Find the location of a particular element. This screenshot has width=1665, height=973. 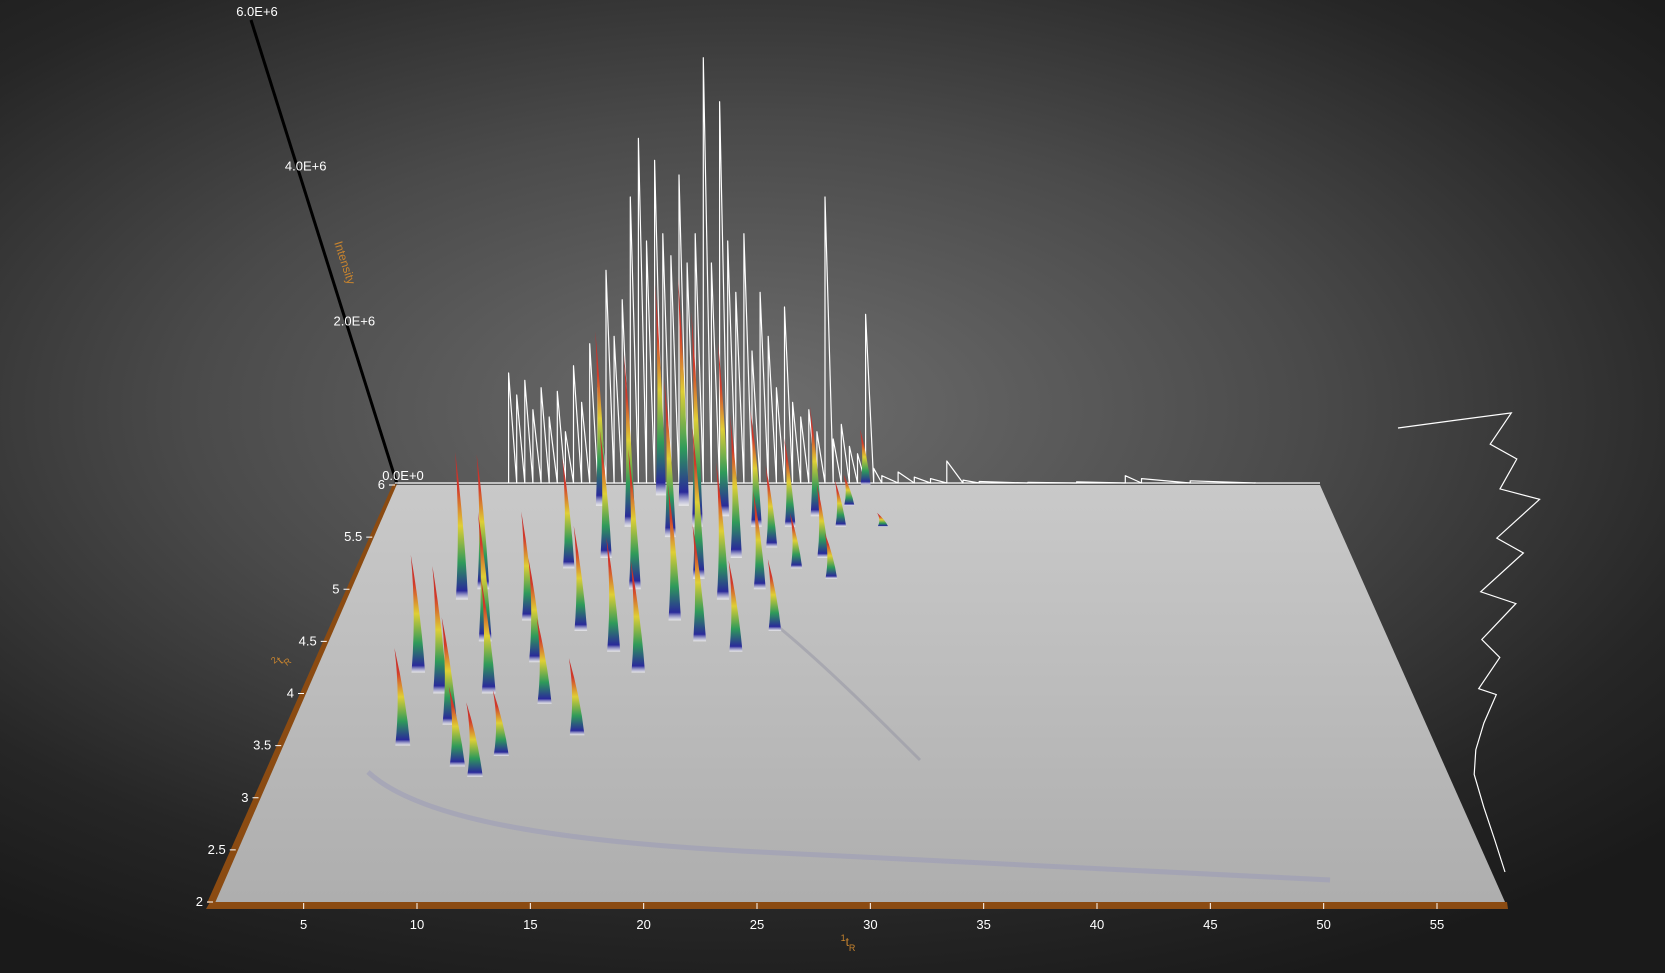

x-axis-bar is located at coordinates (857, 905).